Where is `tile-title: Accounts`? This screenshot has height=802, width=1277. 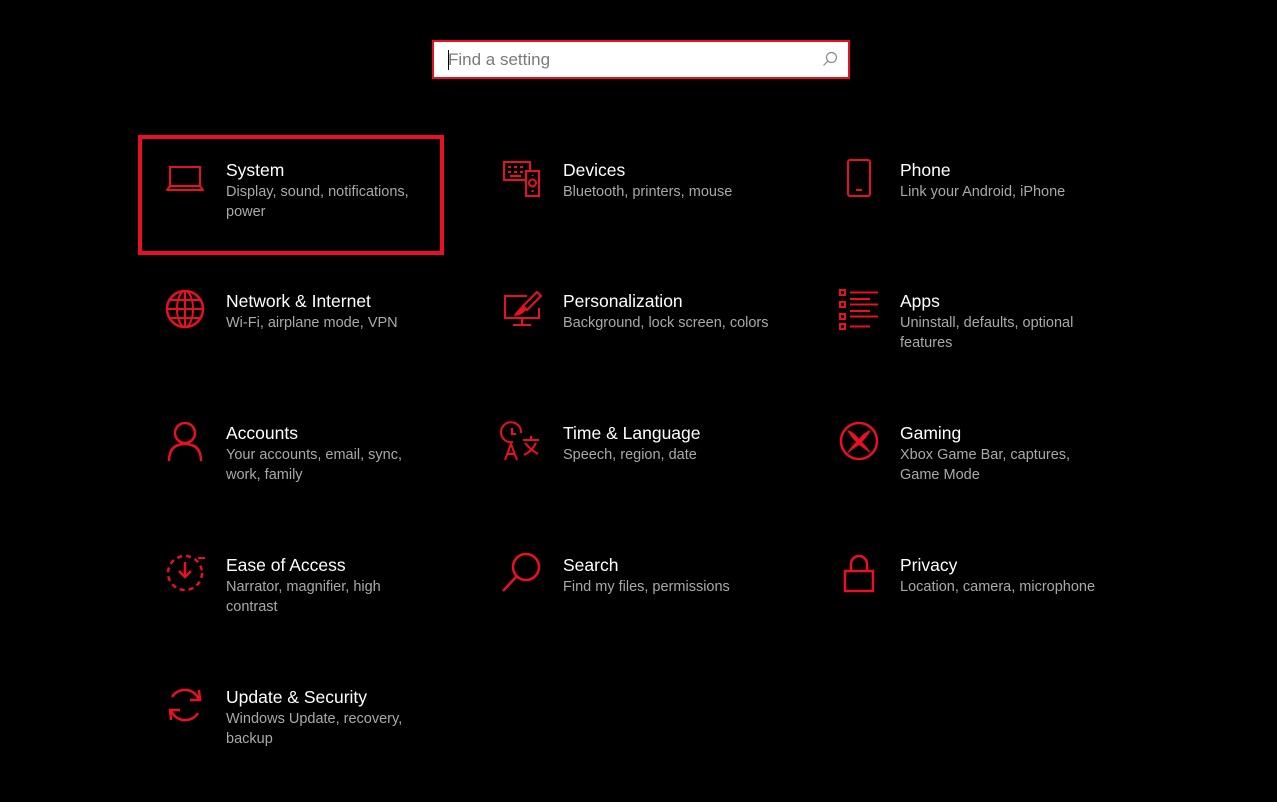
tile-title: Accounts is located at coordinates (262, 433).